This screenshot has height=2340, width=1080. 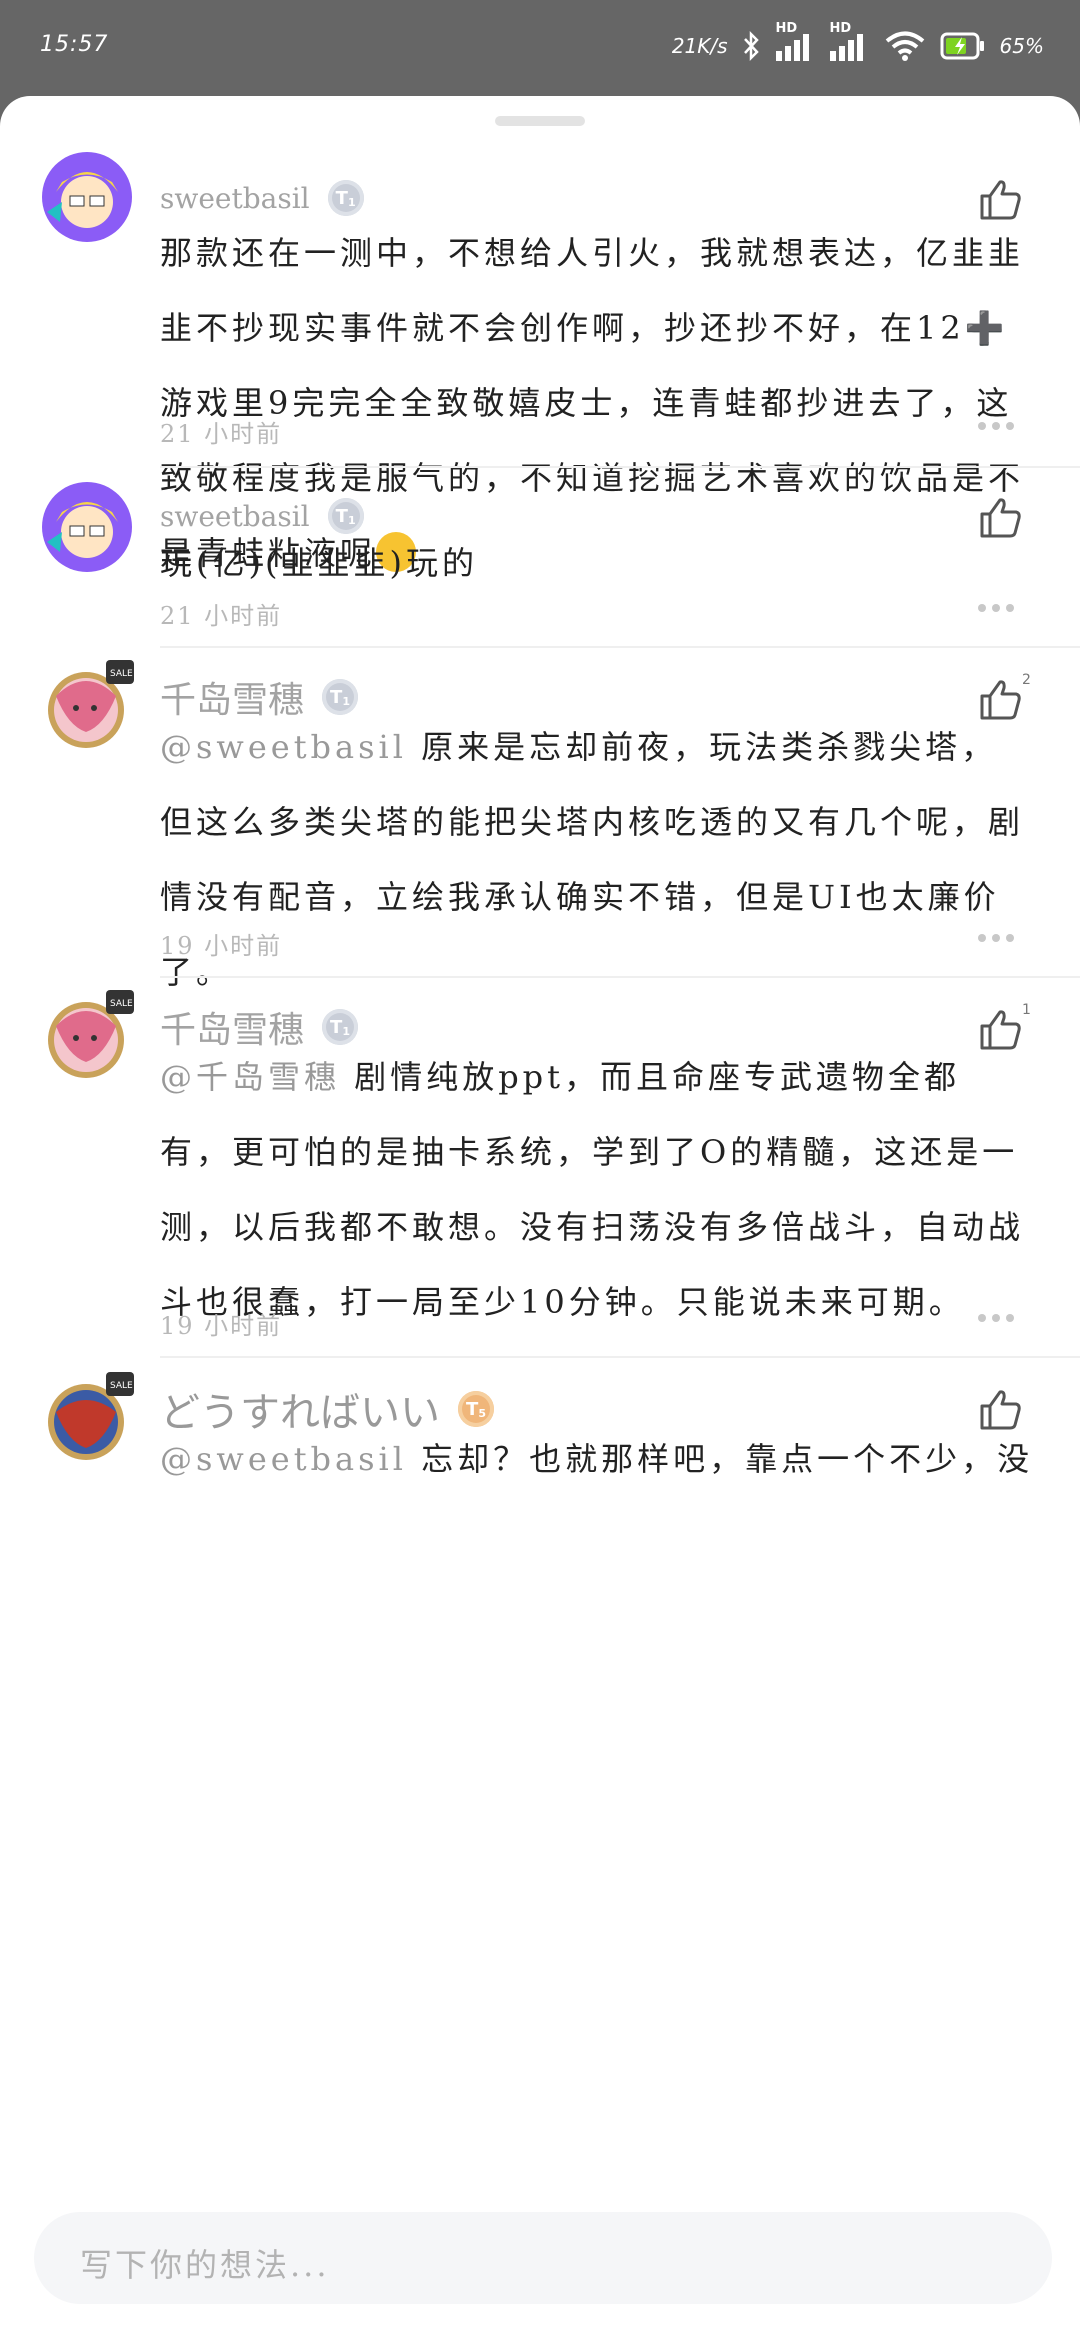 What do you see at coordinates (319, 563) in the screenshot?
I see `comment-text: 玩(亿)(韭韭韭)玩的` at bounding box center [319, 563].